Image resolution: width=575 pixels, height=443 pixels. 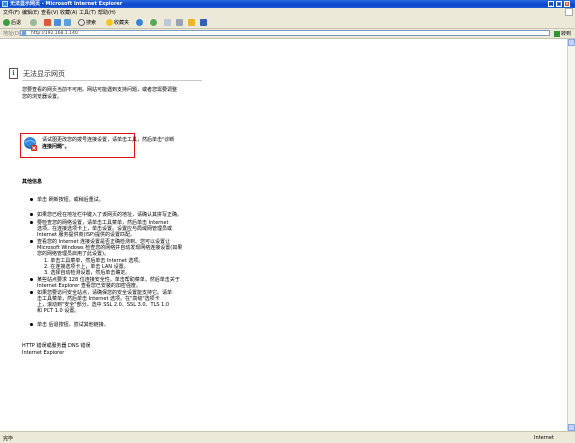 What do you see at coordinates (67, 200) in the screenshot?
I see `bullet-refresh: 单击 刷新按钮，或稍后重试。` at bounding box center [67, 200].